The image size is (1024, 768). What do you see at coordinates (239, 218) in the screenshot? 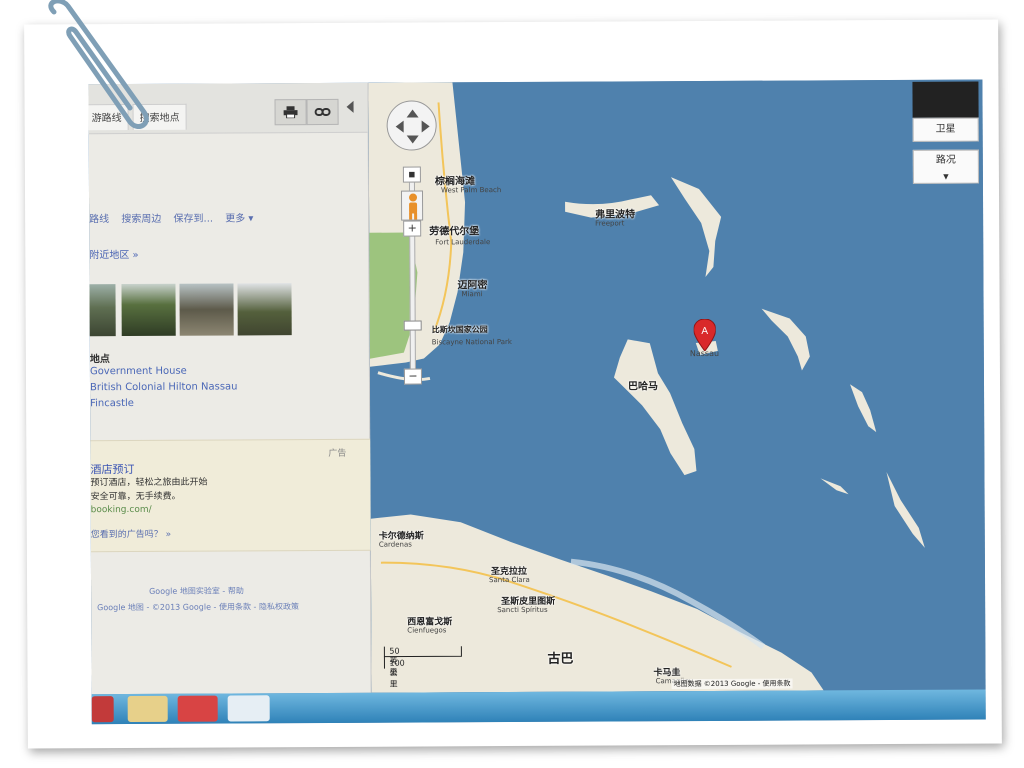
I see `action-more-link: 更多 ▾` at bounding box center [239, 218].